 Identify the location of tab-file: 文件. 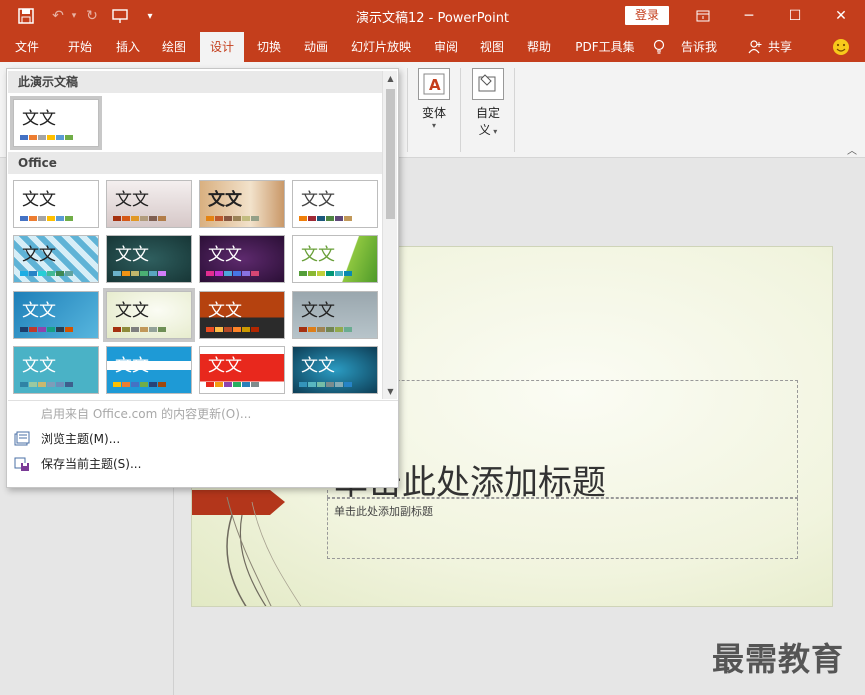
(27, 47).